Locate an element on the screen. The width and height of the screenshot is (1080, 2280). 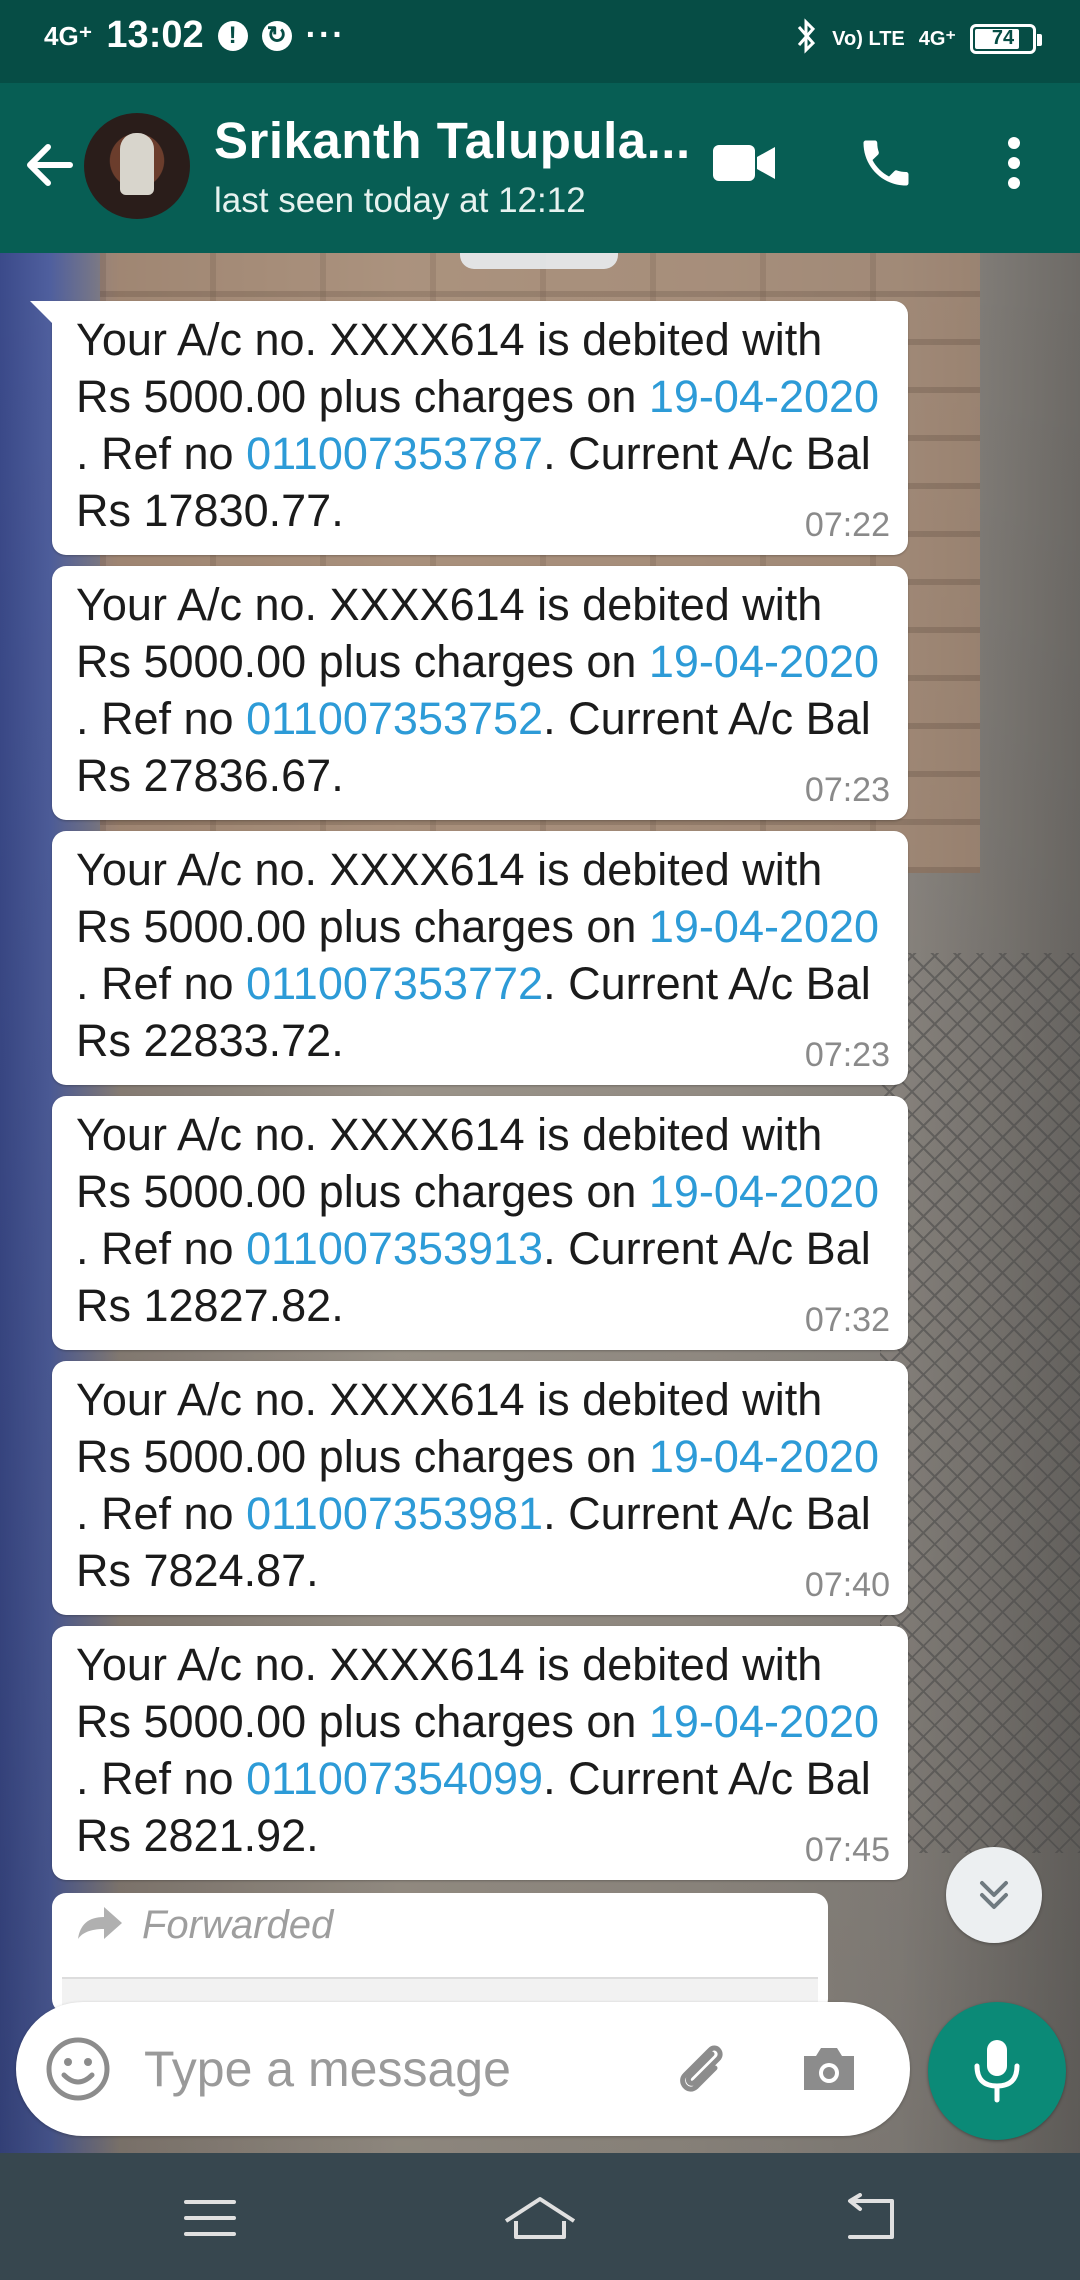
wallpaper-mesh is located at coordinates (980, 1403).